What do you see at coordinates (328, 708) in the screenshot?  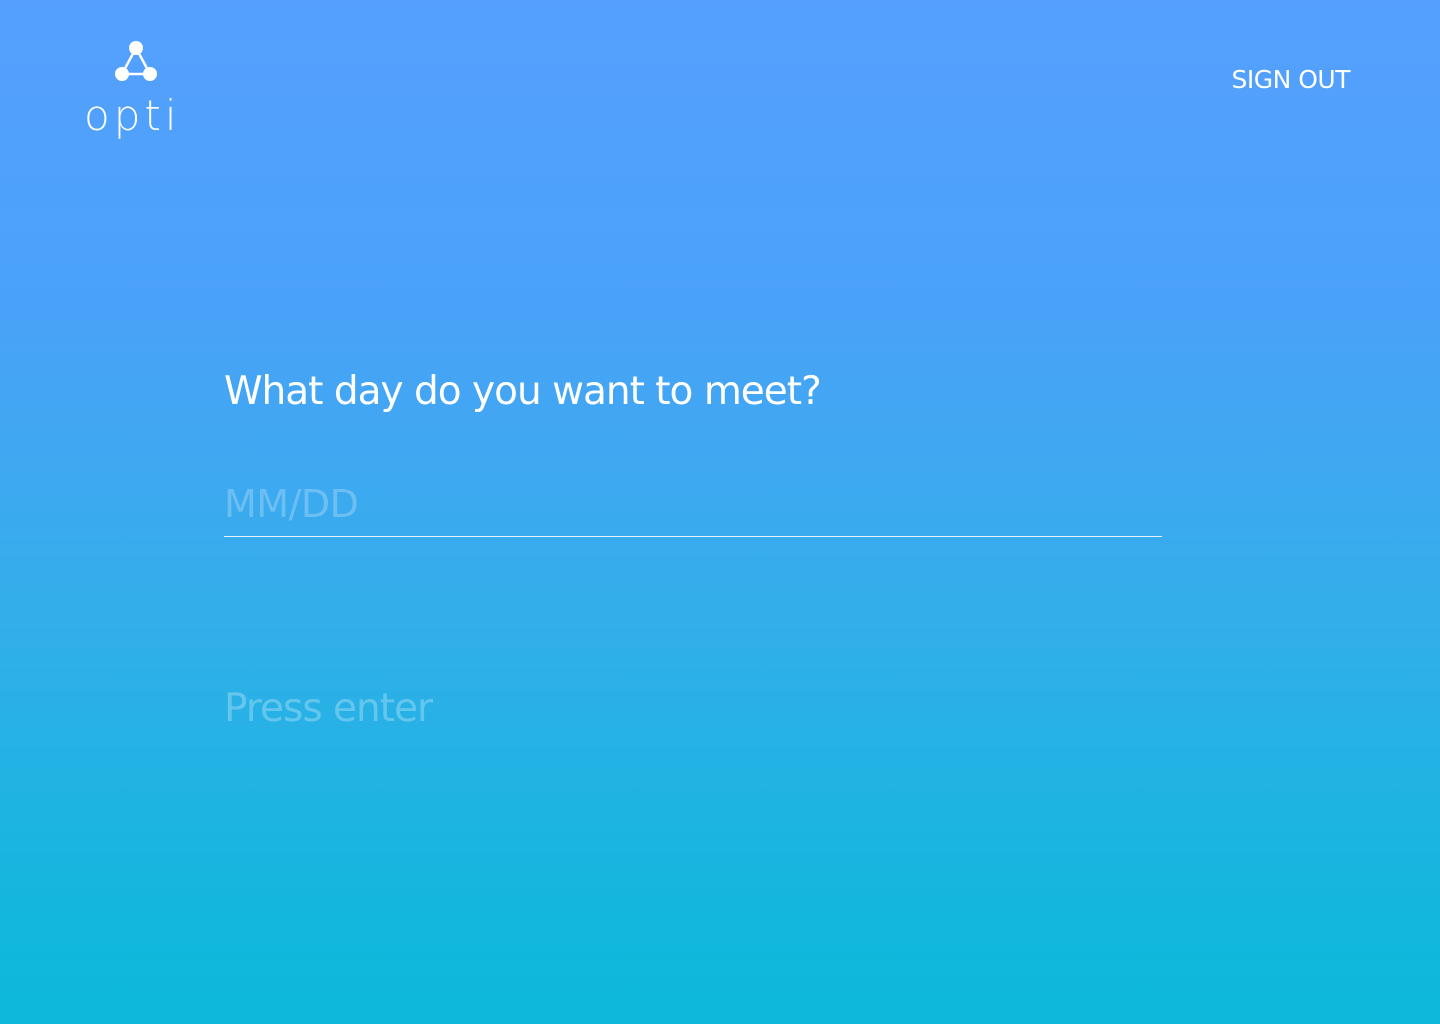 I see `press-enter-hint: Press enter` at bounding box center [328, 708].